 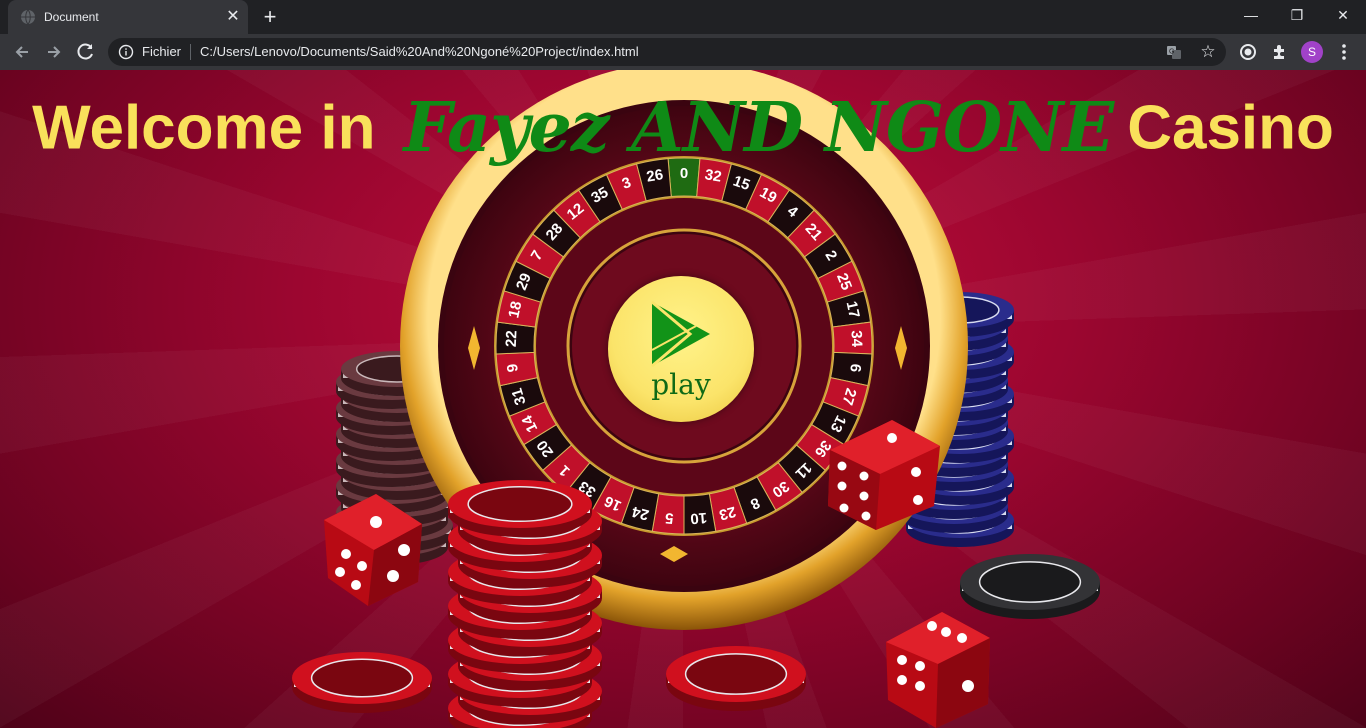 I want to click on roulette-number: 26, so click(x=654, y=176).